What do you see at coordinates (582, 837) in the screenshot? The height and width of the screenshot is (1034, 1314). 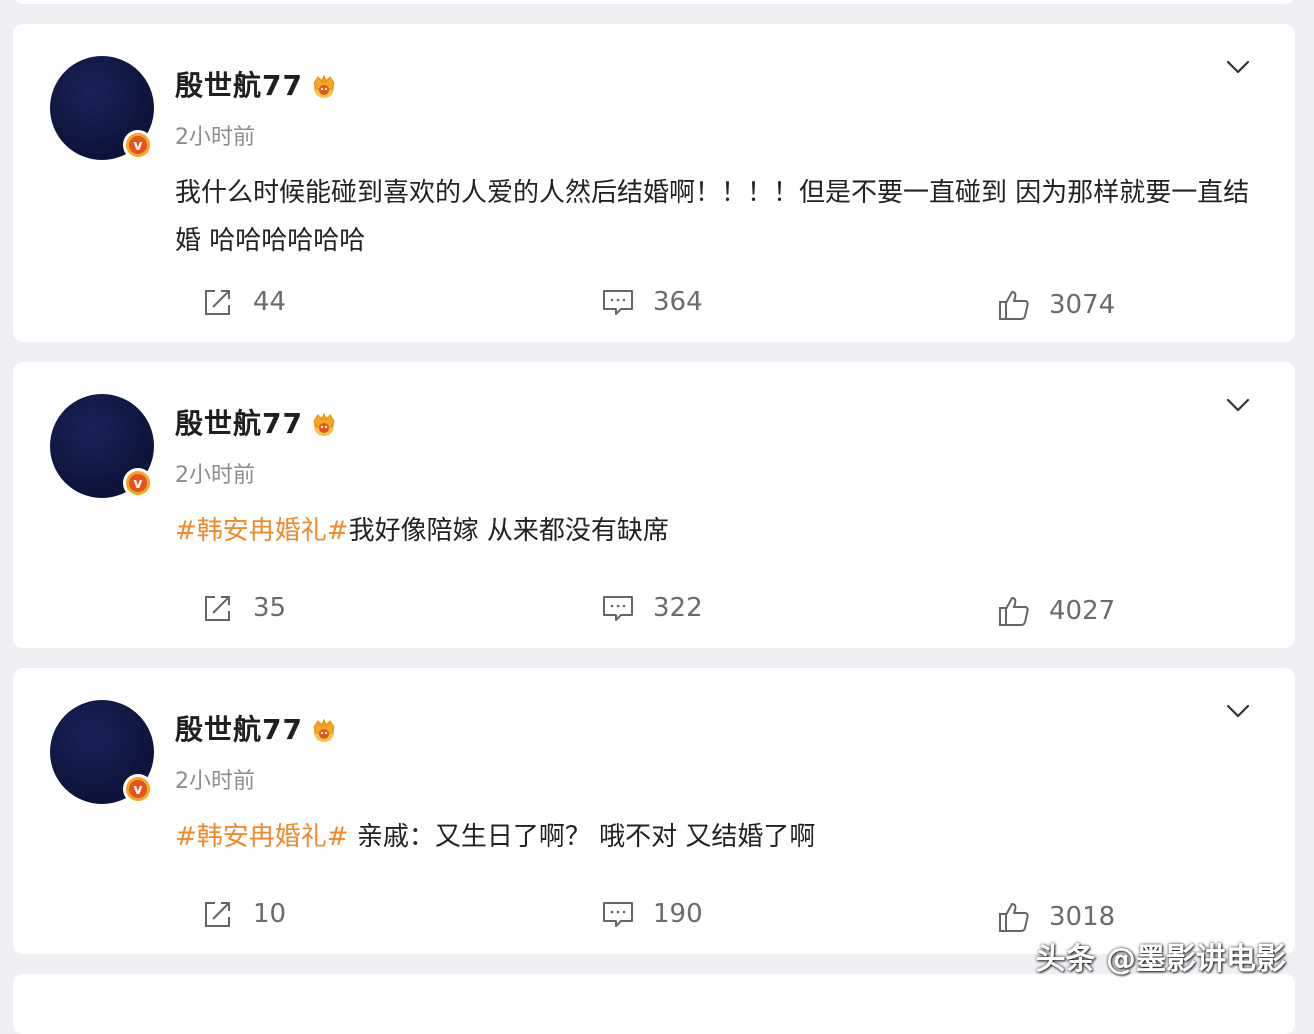 I see `post-text: 亲戚：又生日了啊？ 哦不对 又结婚了啊` at bounding box center [582, 837].